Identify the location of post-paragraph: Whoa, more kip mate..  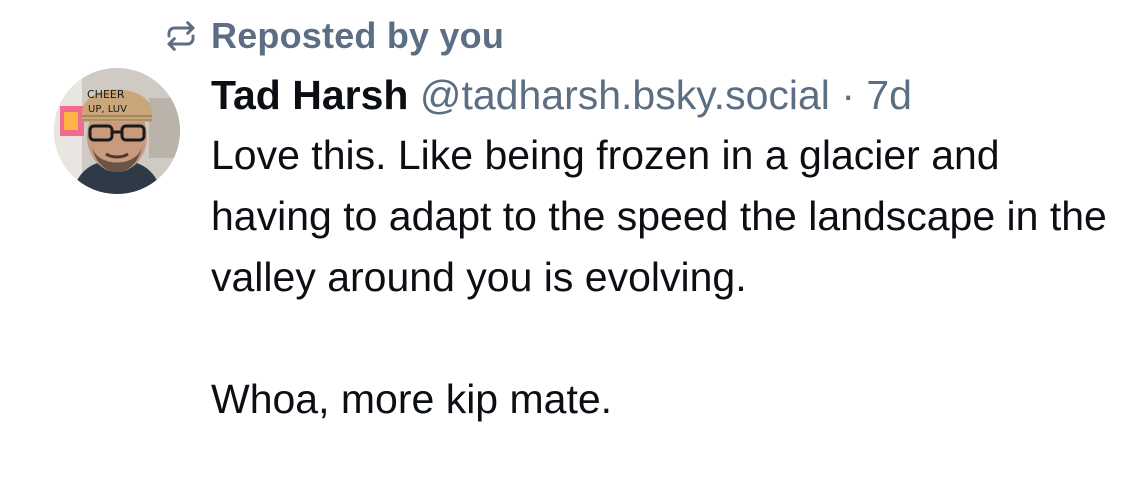
(412, 399).